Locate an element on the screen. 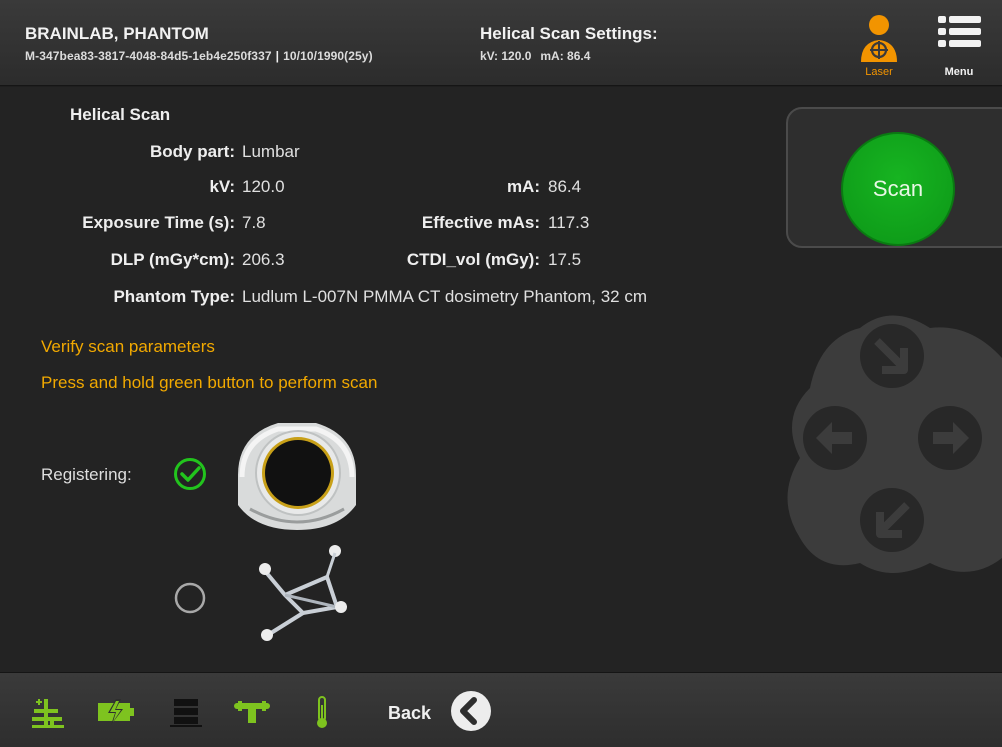 This screenshot has height=747, width=1002. verify-notice: Verify scan parameters is located at coordinates (128, 346).